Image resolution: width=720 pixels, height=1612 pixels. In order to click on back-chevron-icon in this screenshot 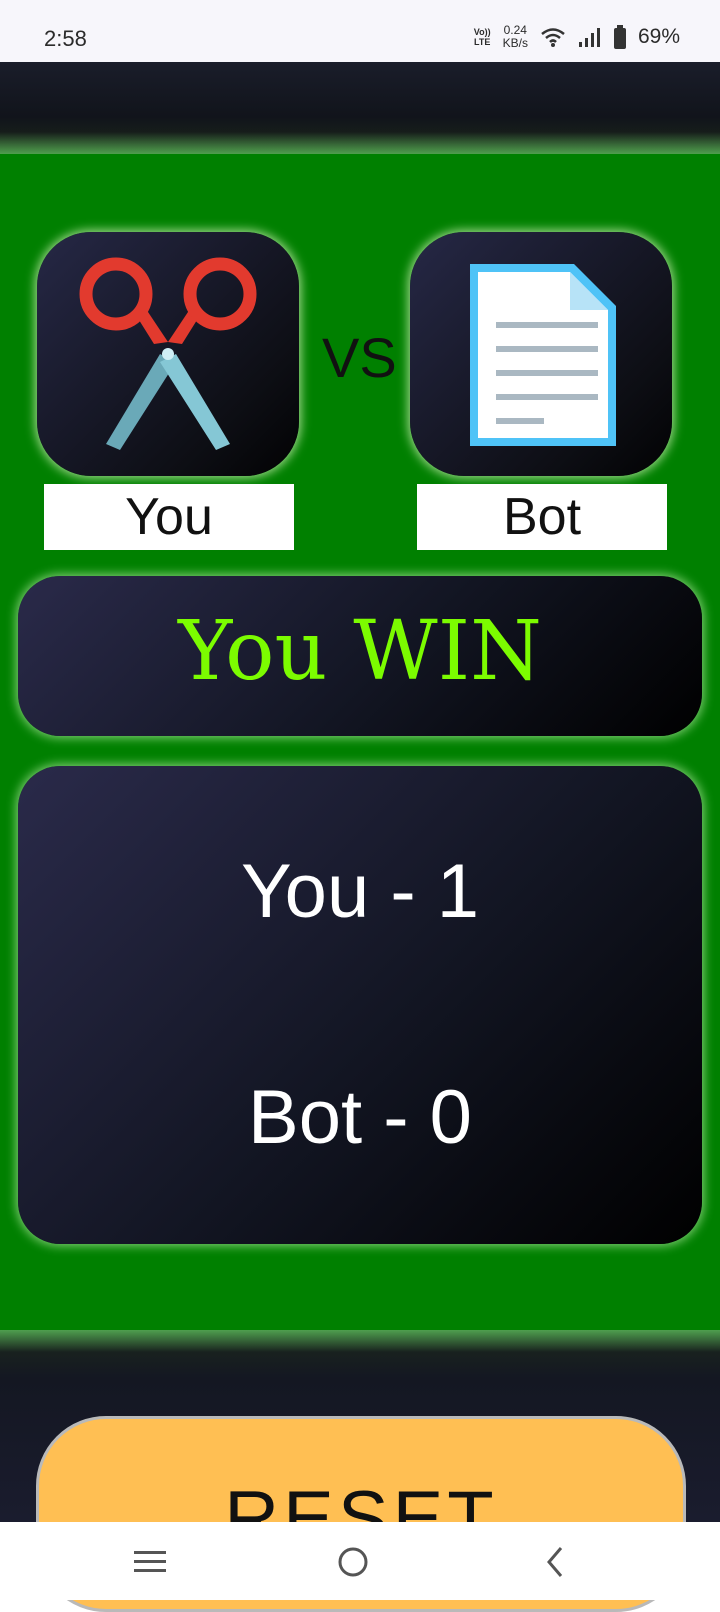, I will do `click(555, 1562)`.